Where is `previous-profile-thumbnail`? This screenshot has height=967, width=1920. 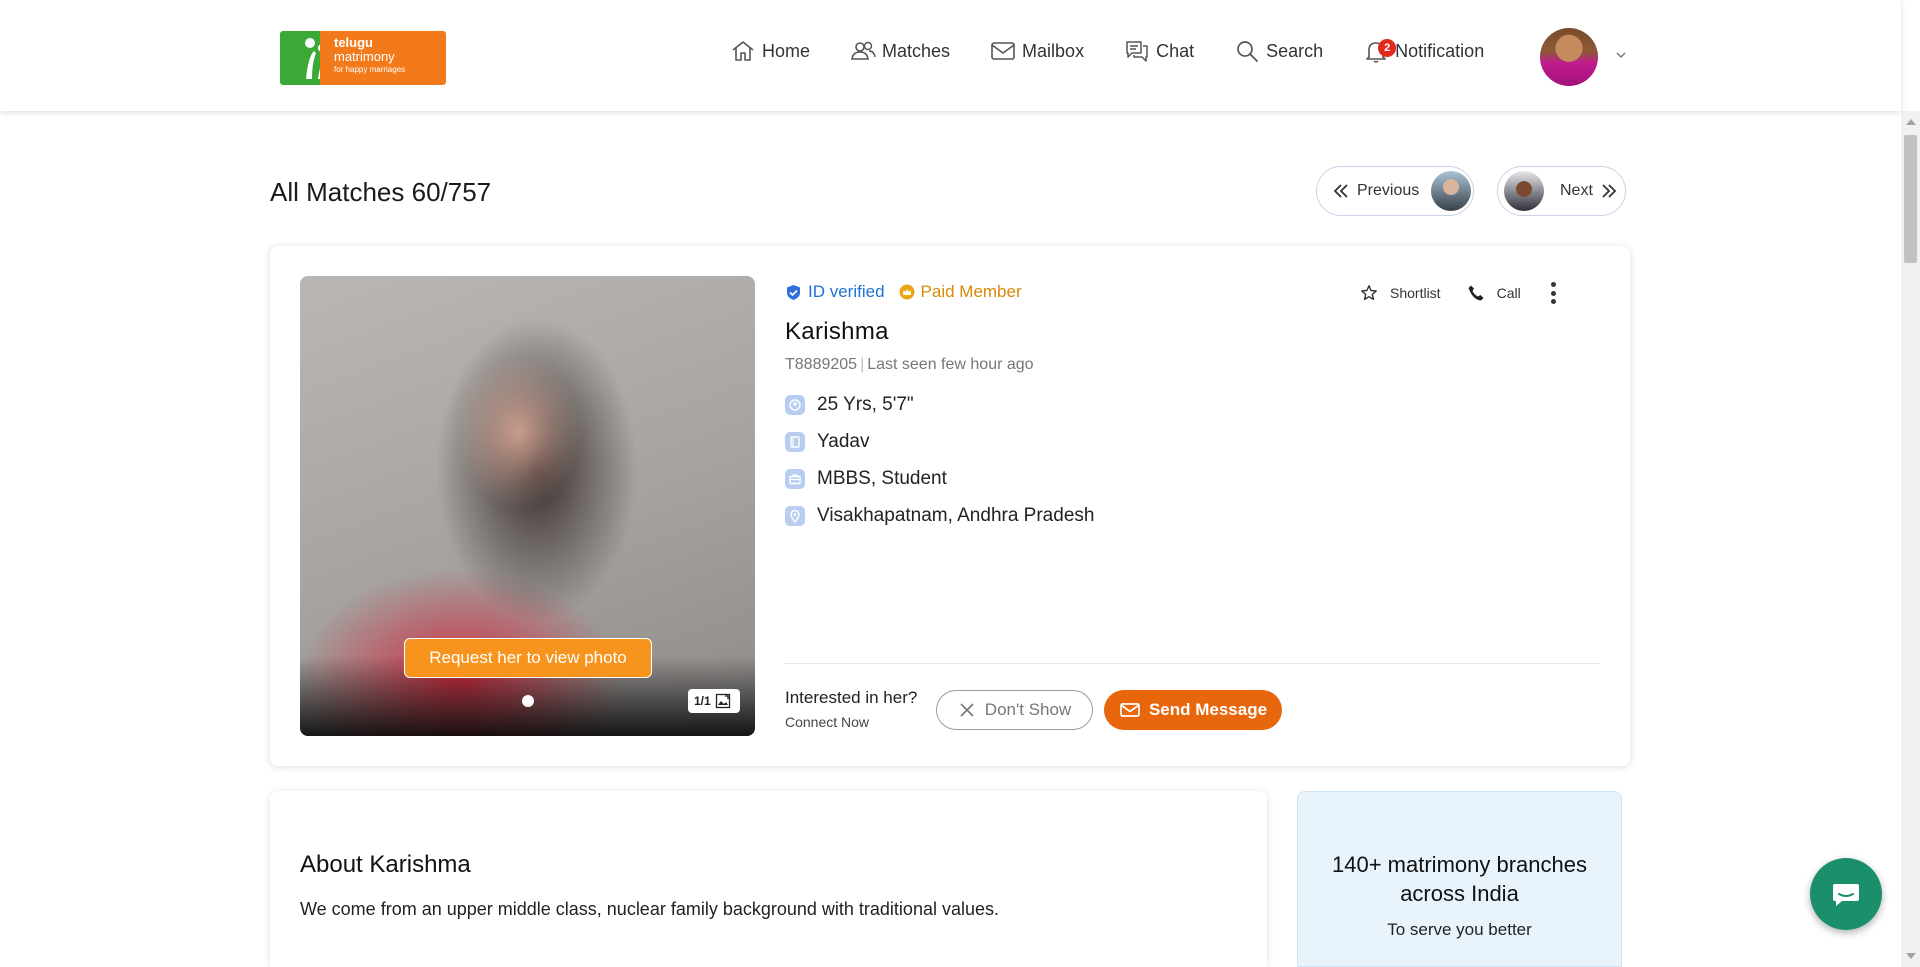 previous-profile-thumbnail is located at coordinates (1451, 191).